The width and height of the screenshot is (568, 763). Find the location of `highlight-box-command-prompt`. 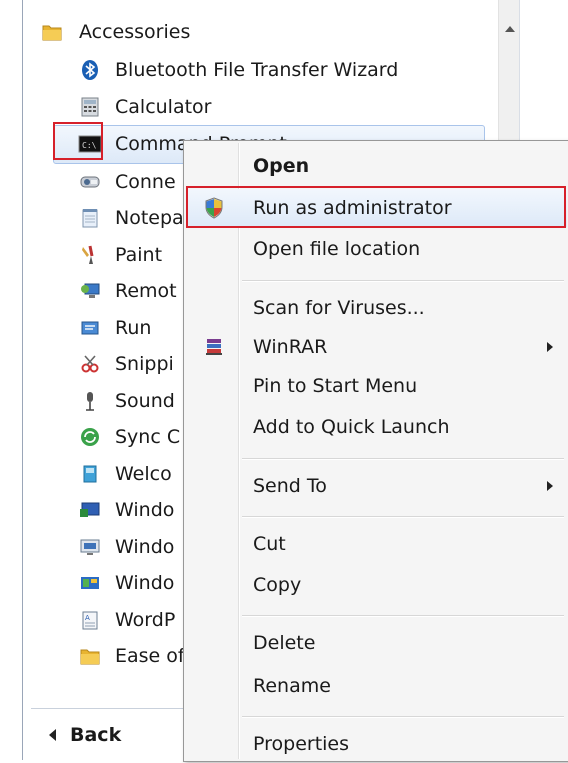

highlight-box-command-prompt is located at coordinates (78, 141).